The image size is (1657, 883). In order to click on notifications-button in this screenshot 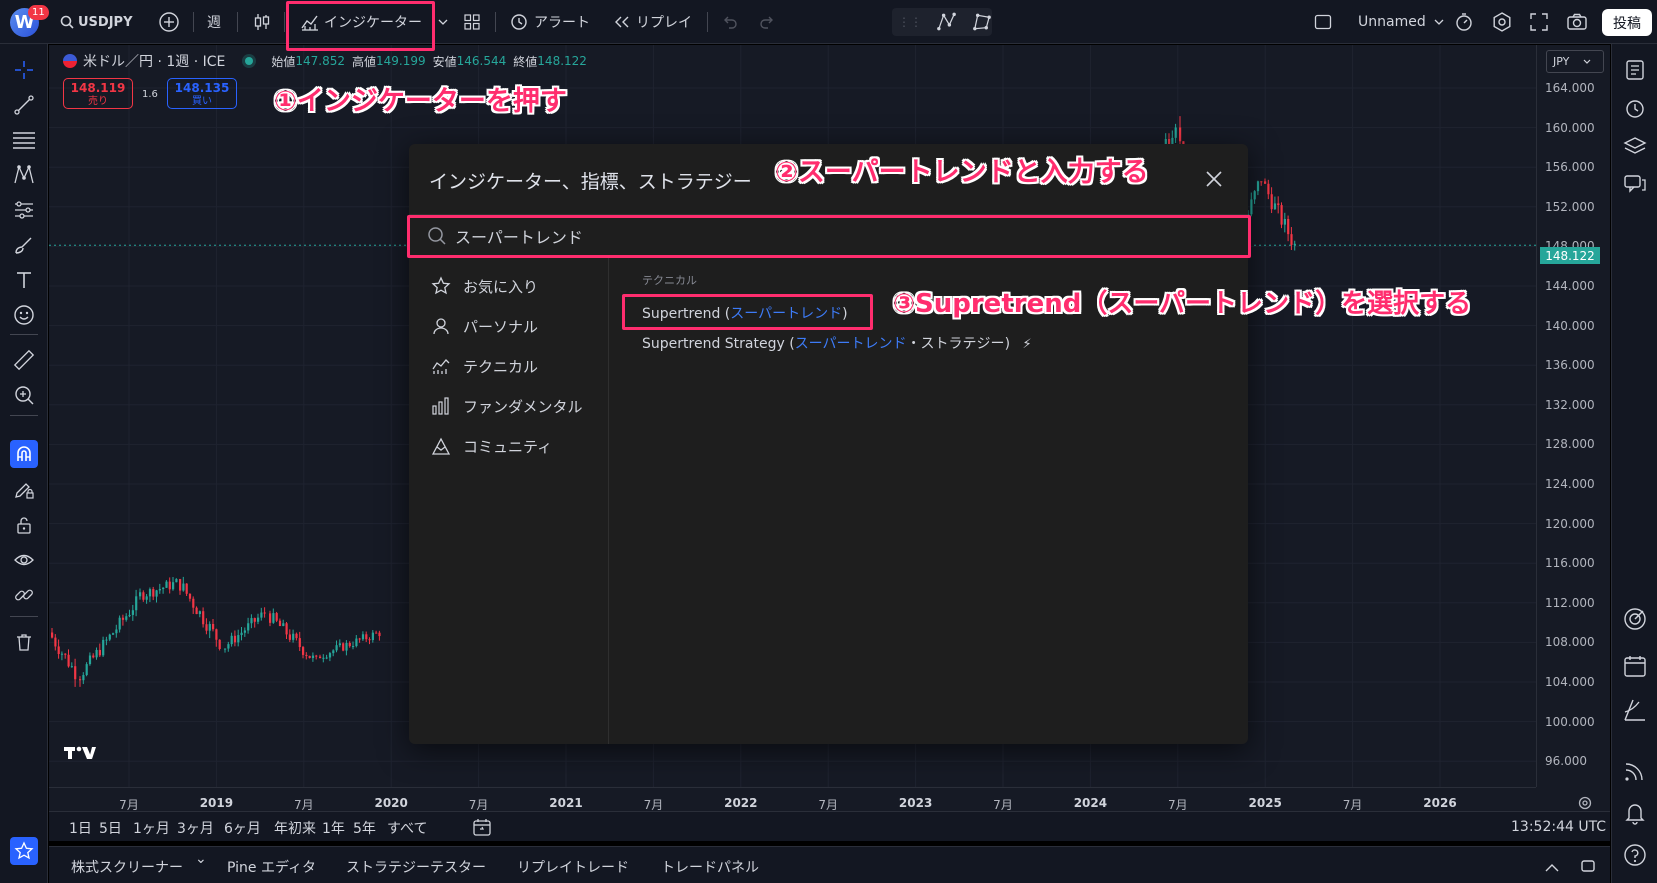, I will do `click(1635, 813)`.